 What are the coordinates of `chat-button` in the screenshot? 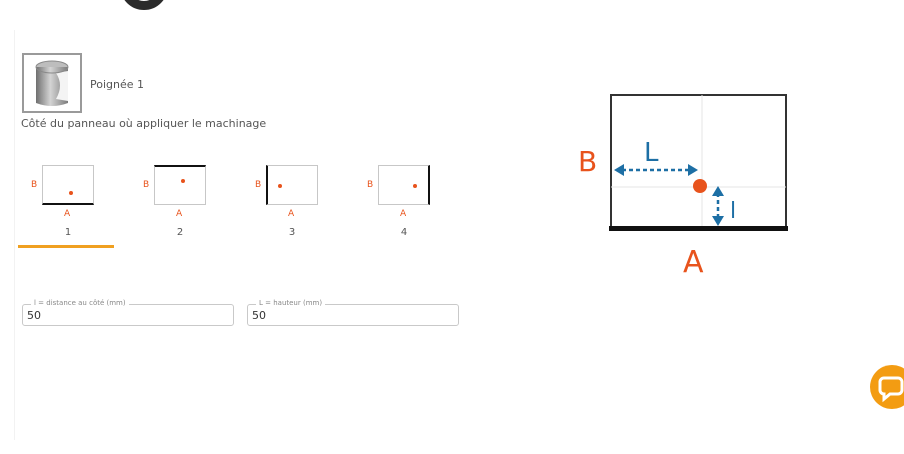 It's located at (887, 387).